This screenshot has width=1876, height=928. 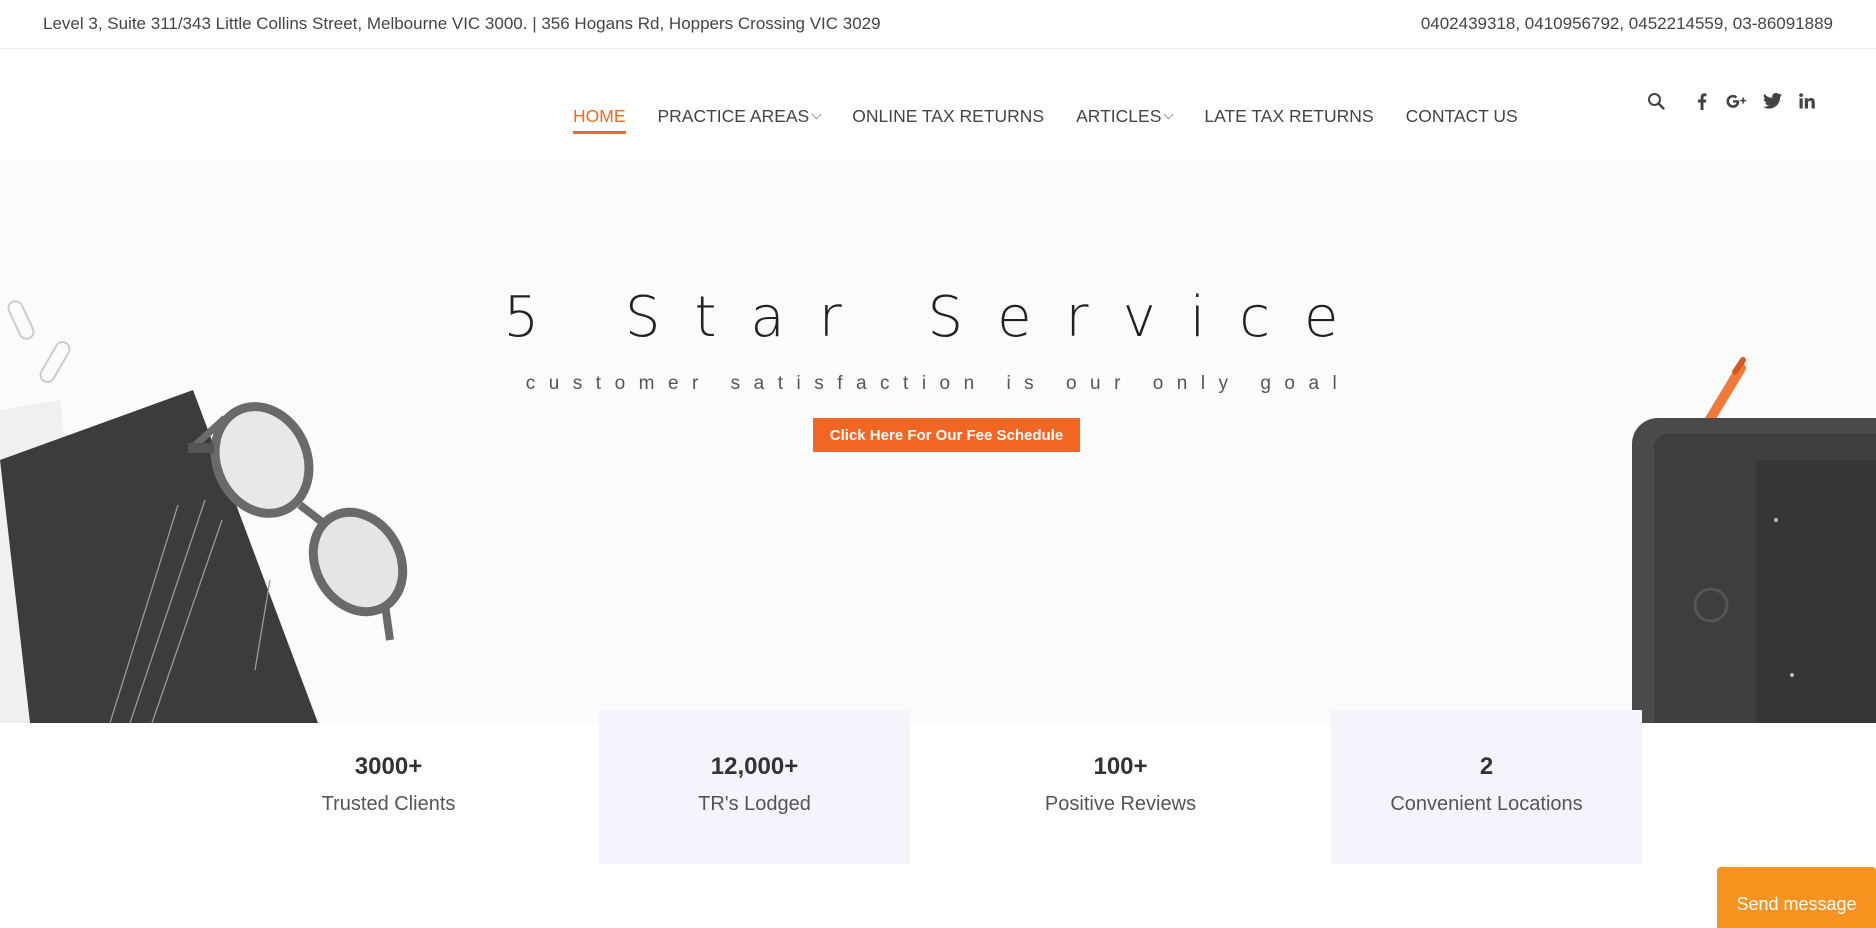 I want to click on stat-value: 12,000+, so click(x=754, y=766).